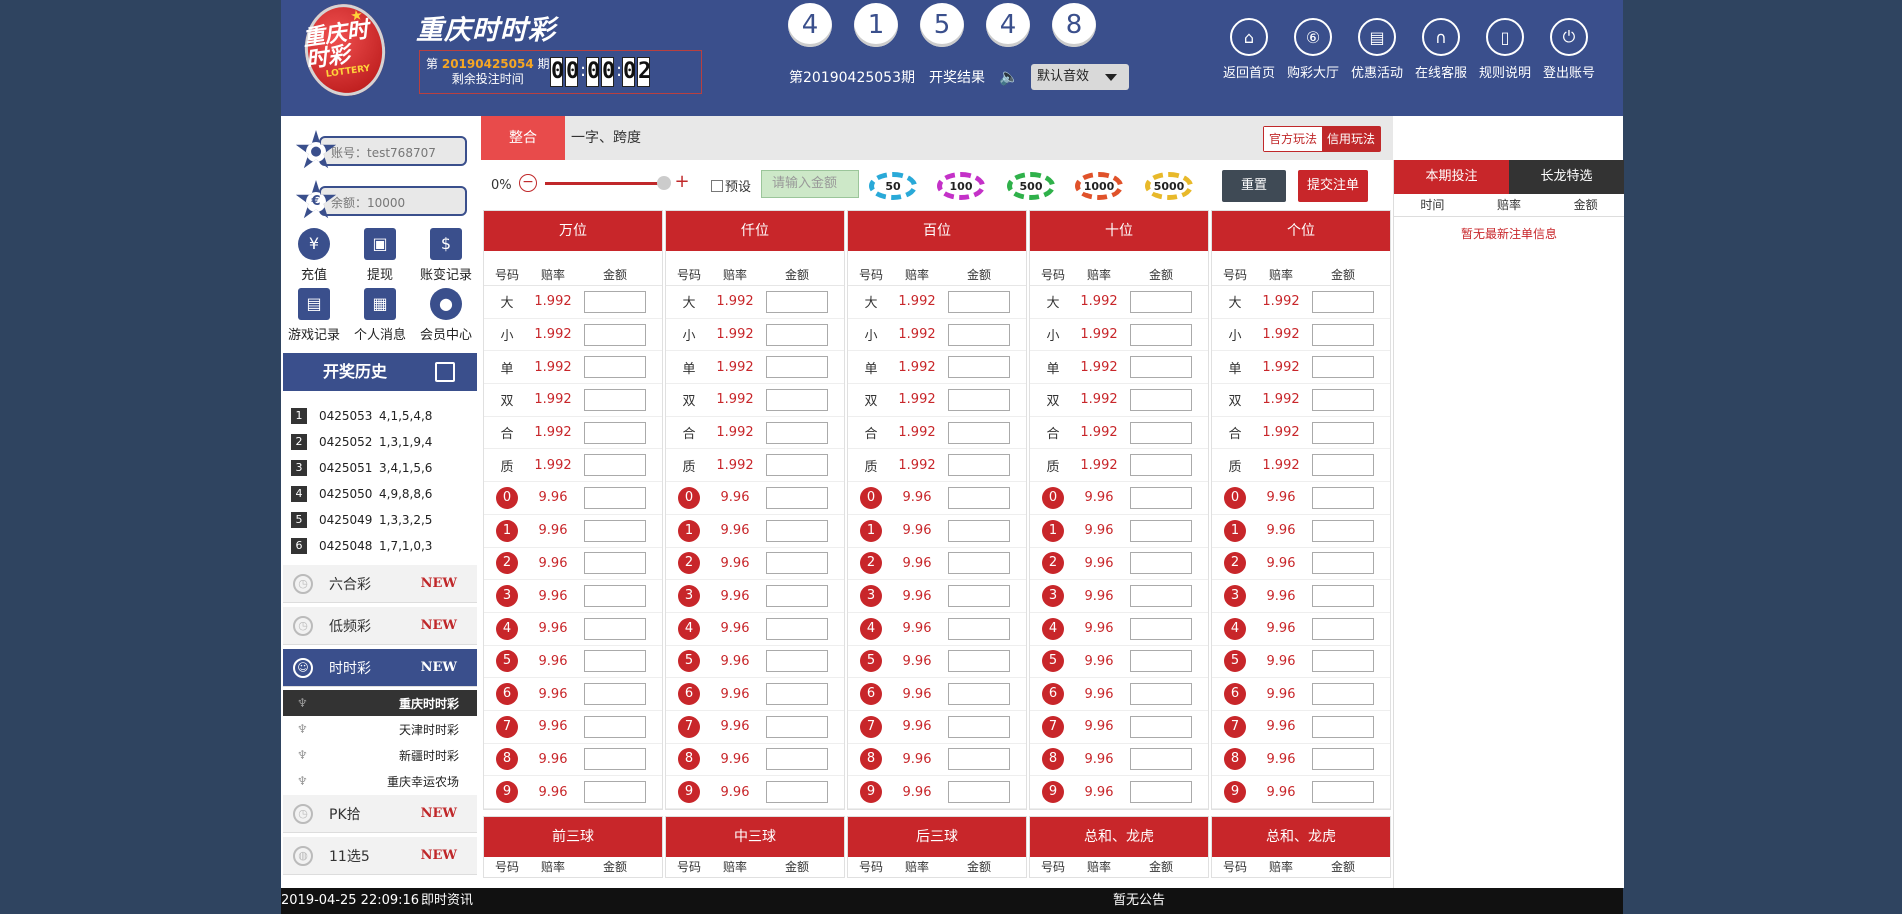  I want to click on quick-member: ● 会员中心, so click(446, 318).